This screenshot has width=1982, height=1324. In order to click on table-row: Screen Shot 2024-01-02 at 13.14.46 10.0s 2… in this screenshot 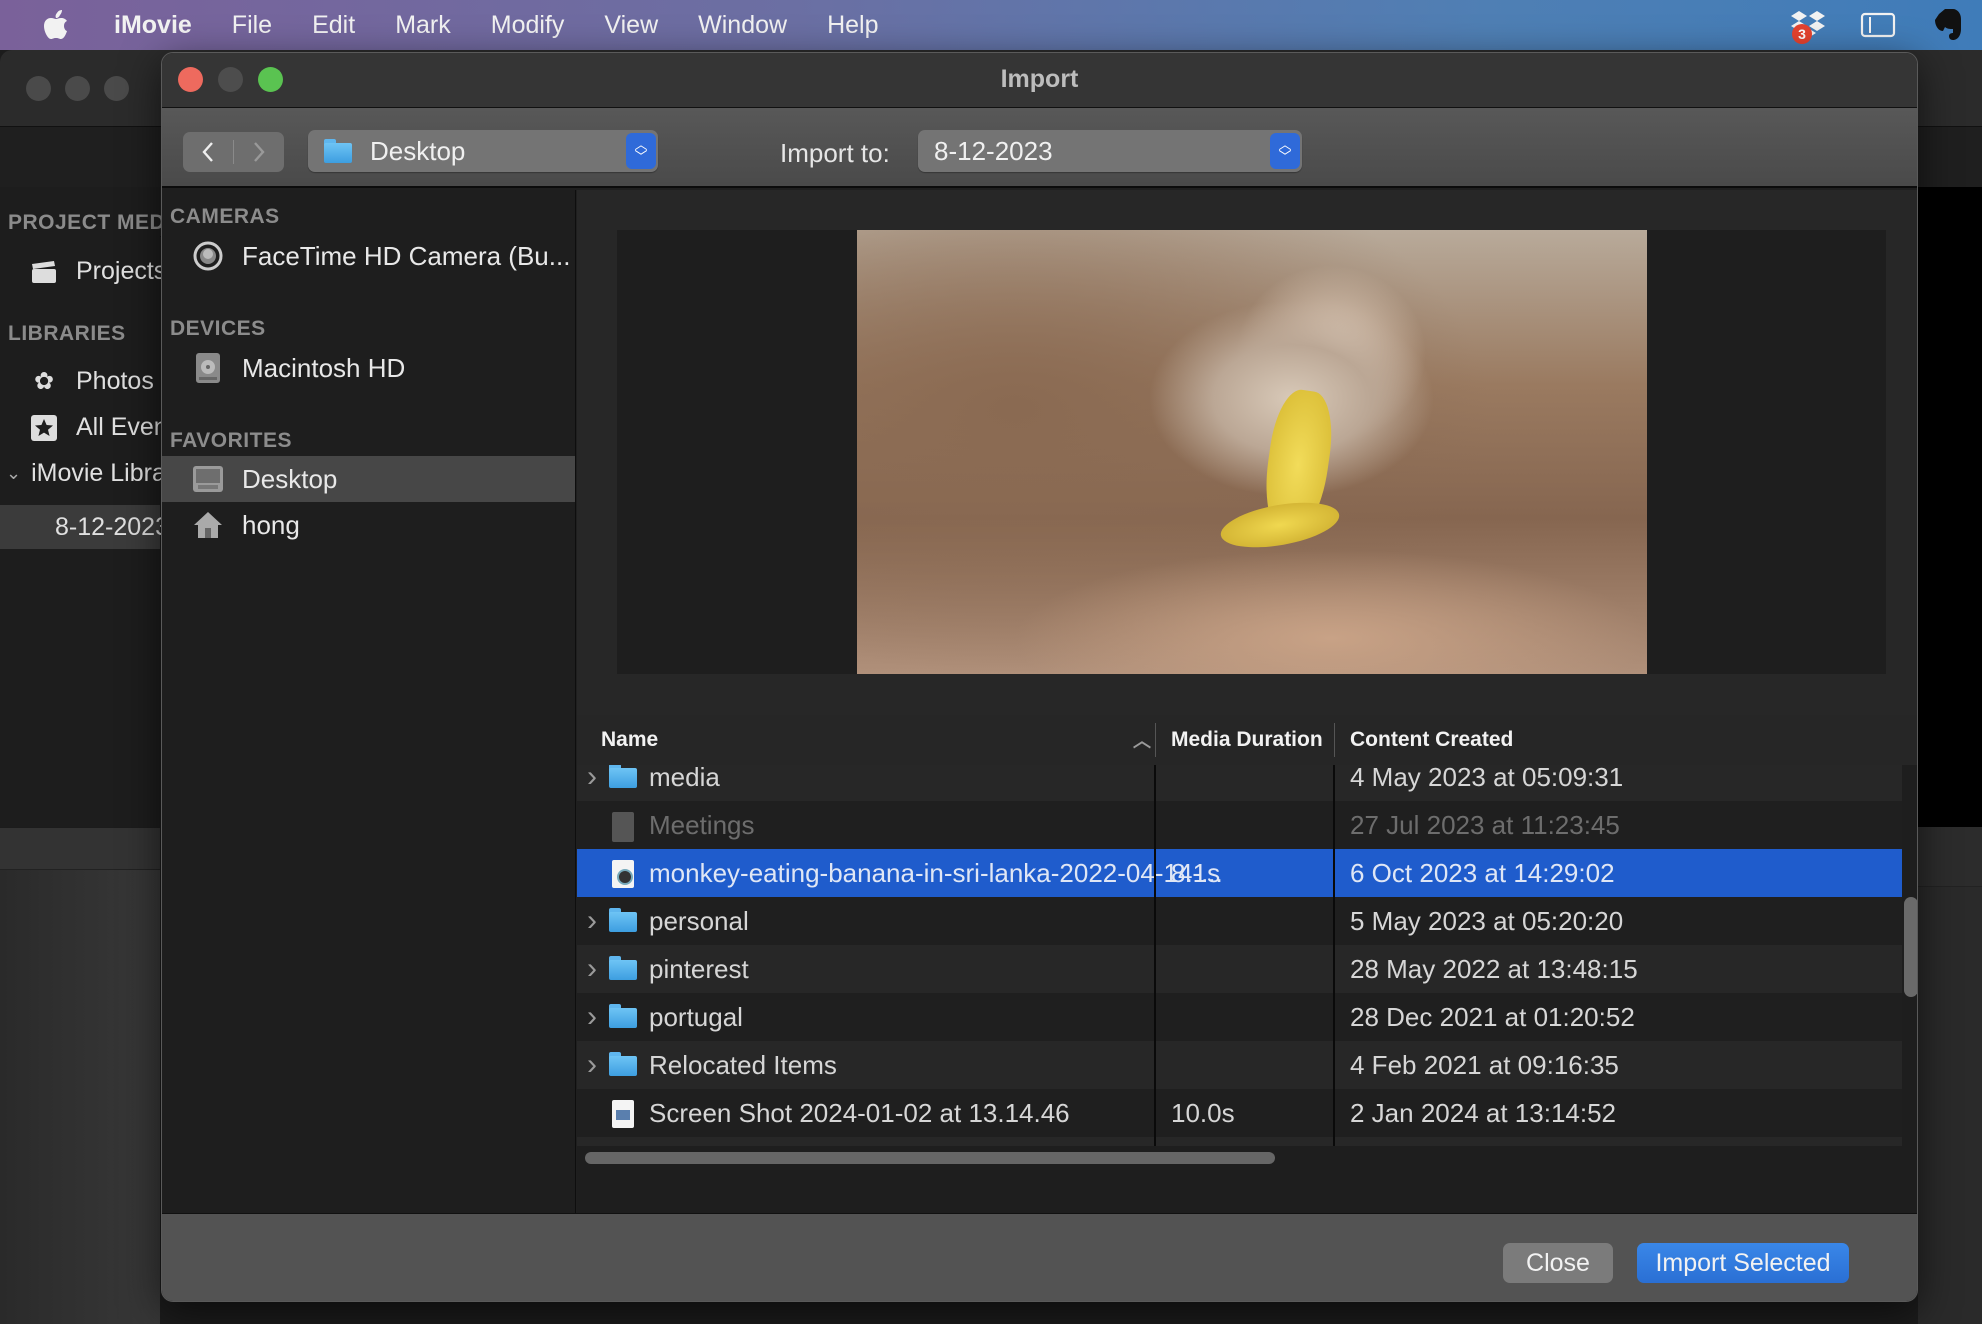, I will do `click(1239, 1113)`.